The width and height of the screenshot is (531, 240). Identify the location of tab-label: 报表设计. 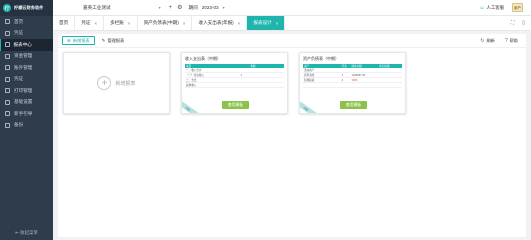
(262, 22).